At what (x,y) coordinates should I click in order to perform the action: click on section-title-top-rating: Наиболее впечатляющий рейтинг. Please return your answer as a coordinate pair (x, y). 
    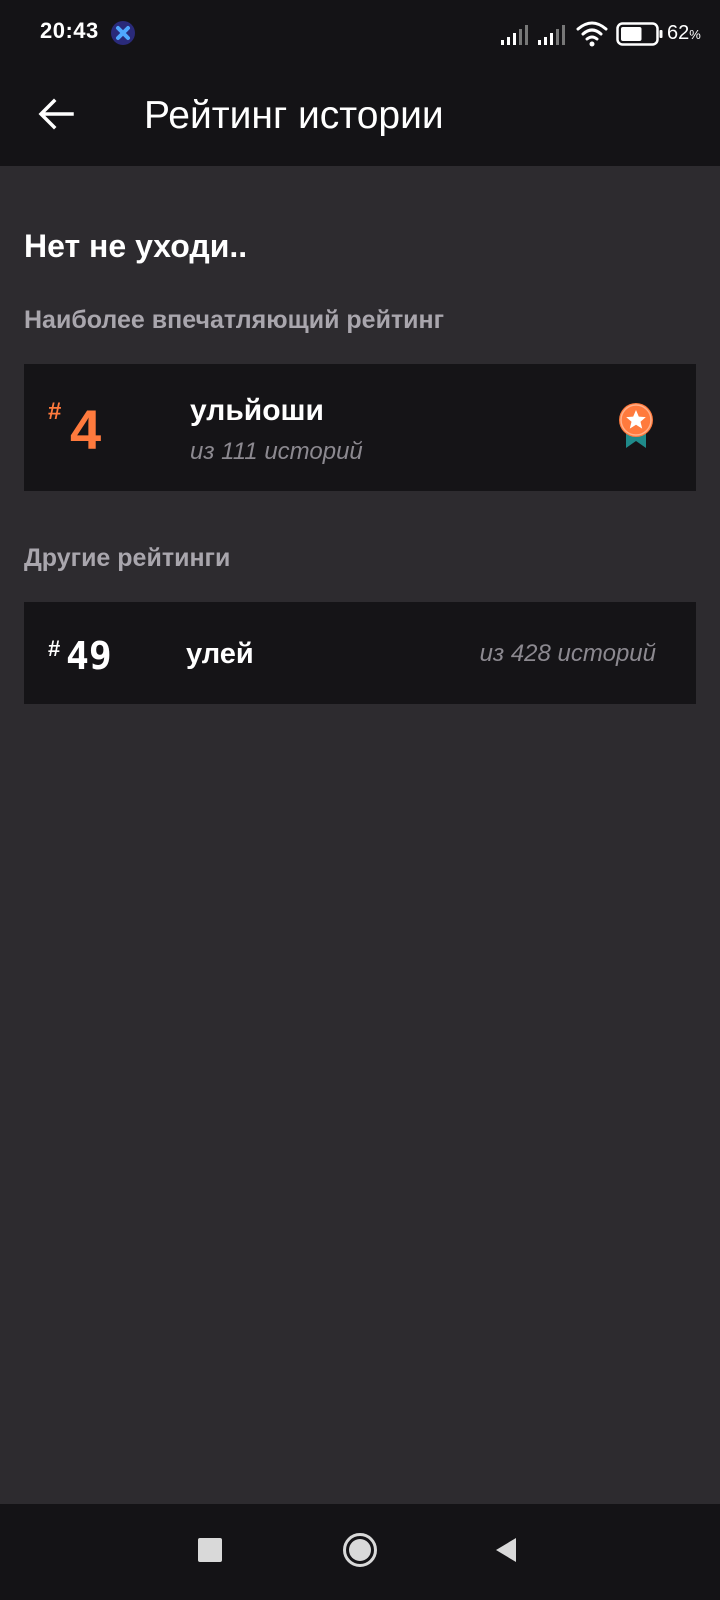
    Looking at the image, I should click on (234, 320).